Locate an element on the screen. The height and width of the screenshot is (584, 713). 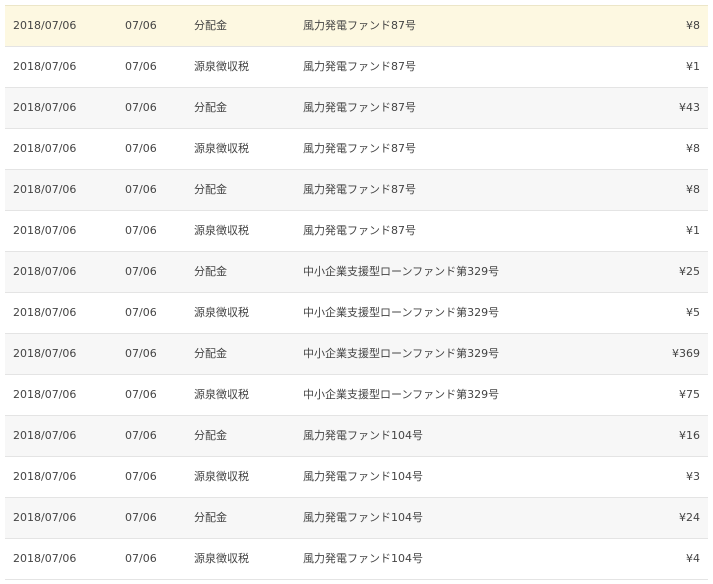
transaction-amount: ¥3 is located at coordinates (693, 476).